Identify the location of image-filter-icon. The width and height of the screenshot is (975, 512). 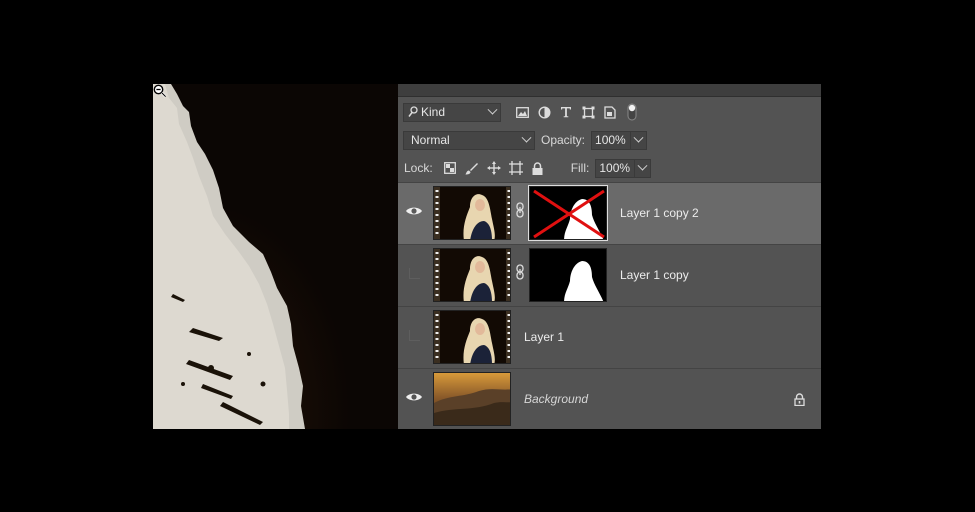
(522, 112).